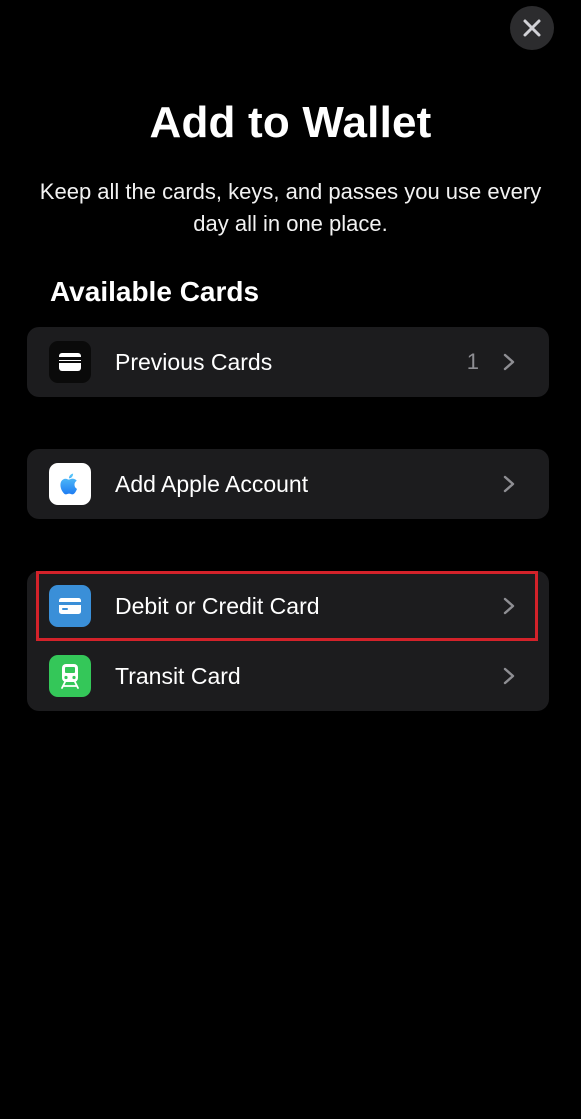 This screenshot has width=581, height=1119. Describe the element at coordinates (290, 122) in the screenshot. I see `page-title: Add to Wallet` at that location.